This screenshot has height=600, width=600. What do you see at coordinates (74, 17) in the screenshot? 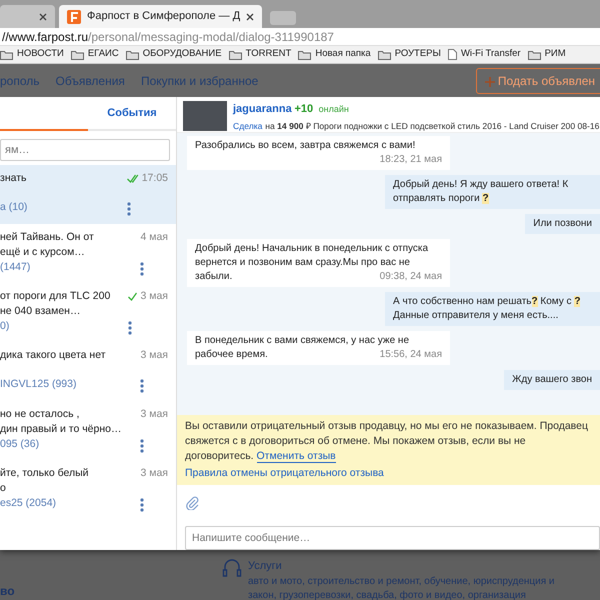
I see `favicon-icon` at bounding box center [74, 17].